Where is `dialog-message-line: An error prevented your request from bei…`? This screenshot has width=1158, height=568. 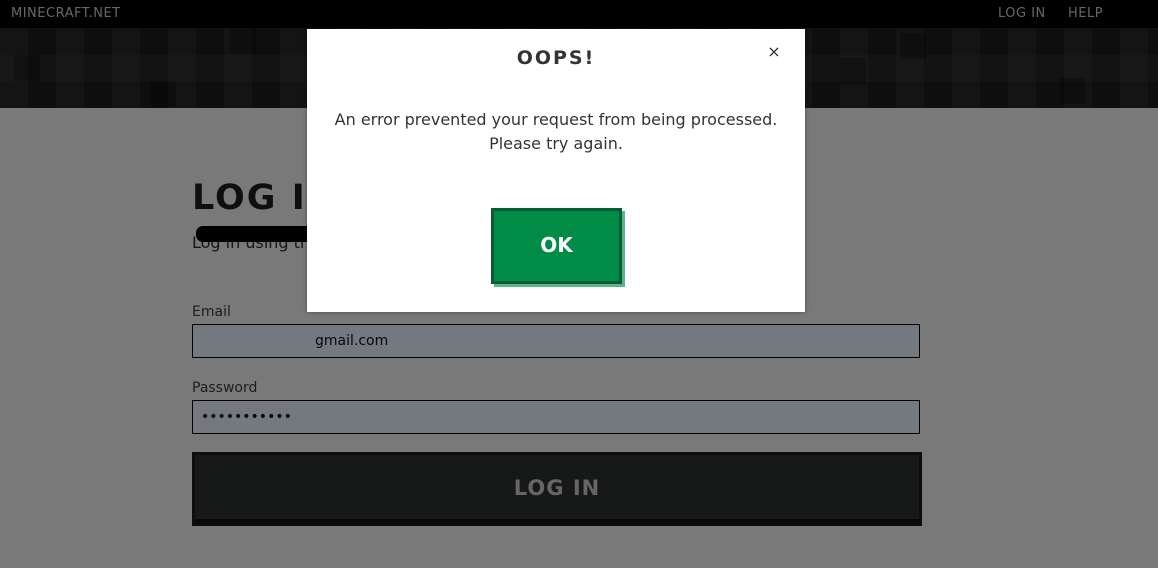 dialog-message-line: An error prevented your request from bei… is located at coordinates (556, 119).